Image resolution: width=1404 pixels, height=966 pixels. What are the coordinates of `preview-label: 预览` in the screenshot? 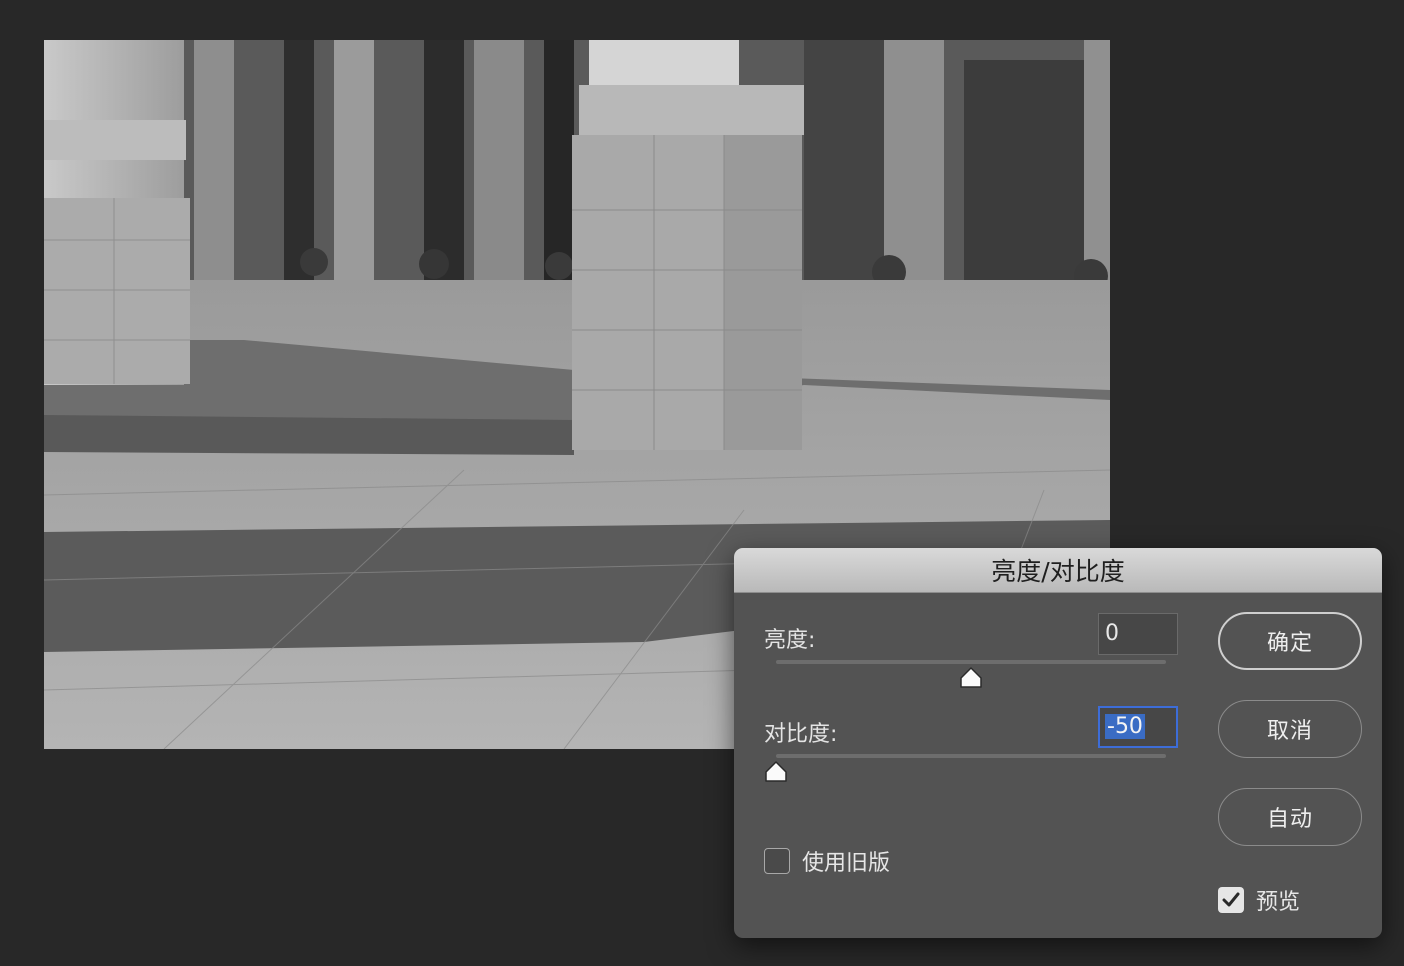 It's located at (1278, 902).